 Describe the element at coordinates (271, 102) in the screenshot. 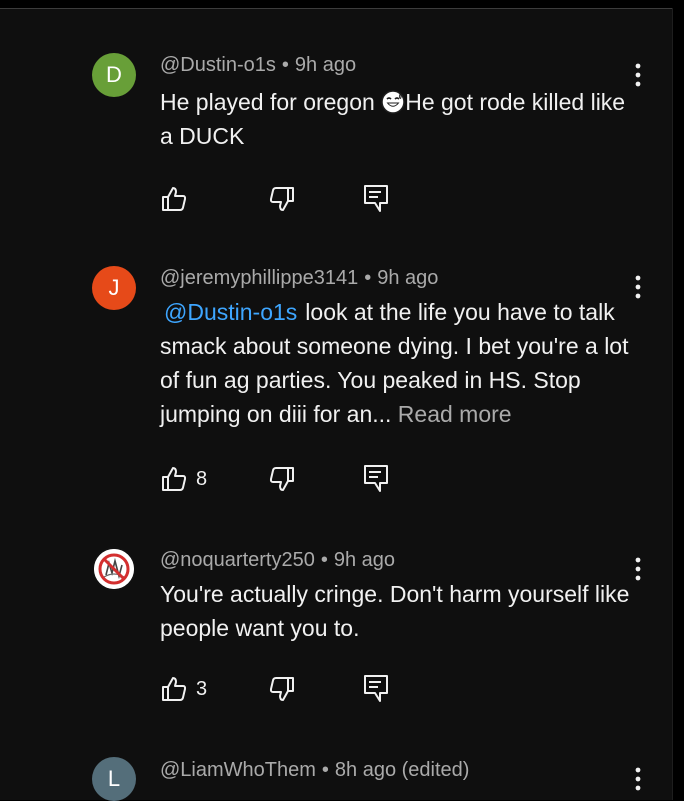

I see `comment-text-part: He played for oregon` at that location.